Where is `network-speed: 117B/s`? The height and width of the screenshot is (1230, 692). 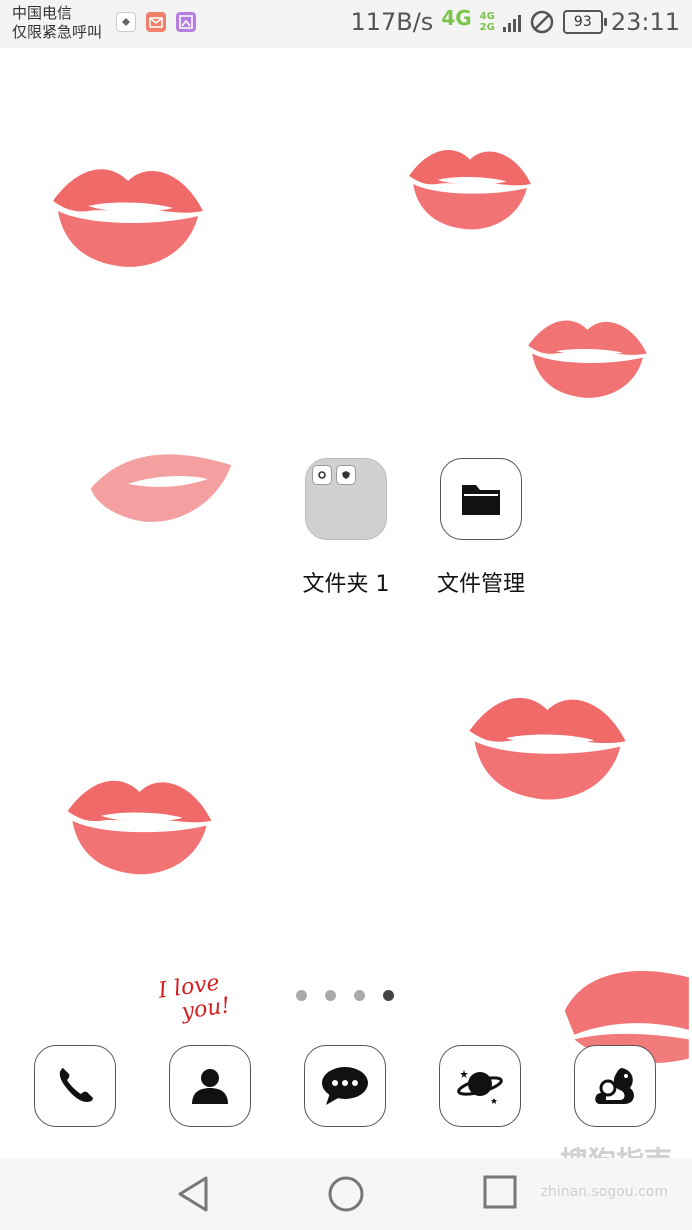 network-speed: 117B/s is located at coordinates (392, 22).